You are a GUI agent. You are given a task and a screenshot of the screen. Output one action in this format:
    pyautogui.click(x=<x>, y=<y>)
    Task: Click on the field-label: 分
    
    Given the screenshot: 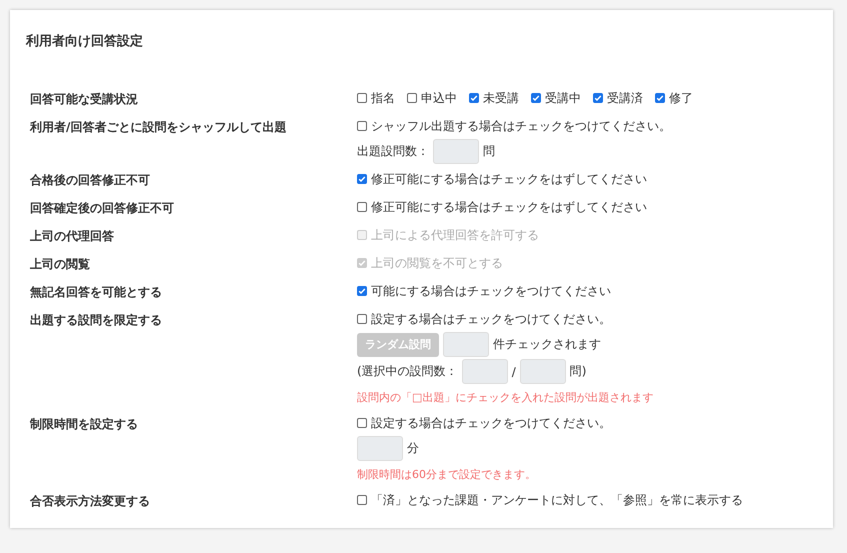 What is the action you would take?
    pyautogui.click(x=413, y=448)
    